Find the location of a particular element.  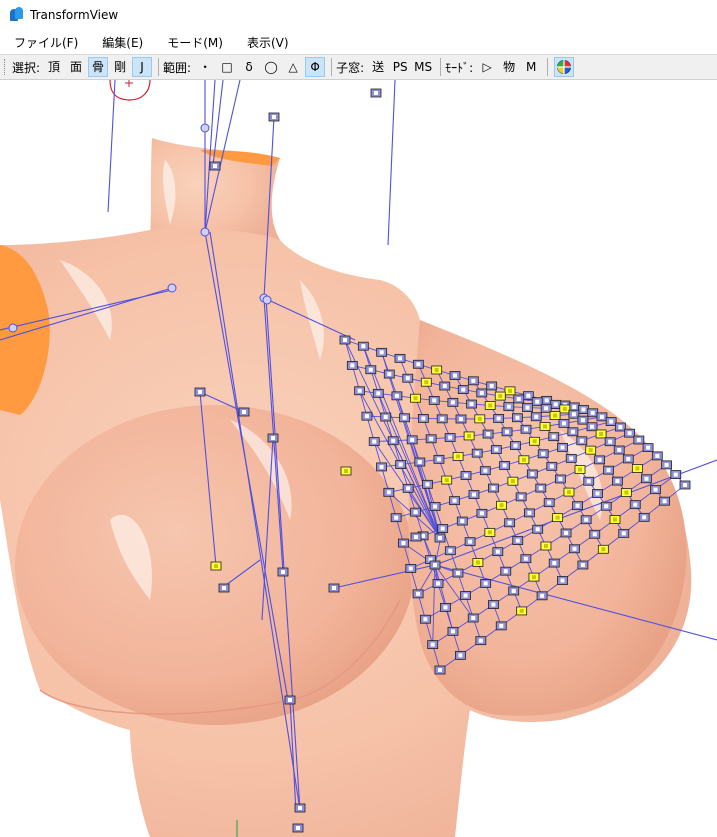

target-button is located at coordinates (564, 67).